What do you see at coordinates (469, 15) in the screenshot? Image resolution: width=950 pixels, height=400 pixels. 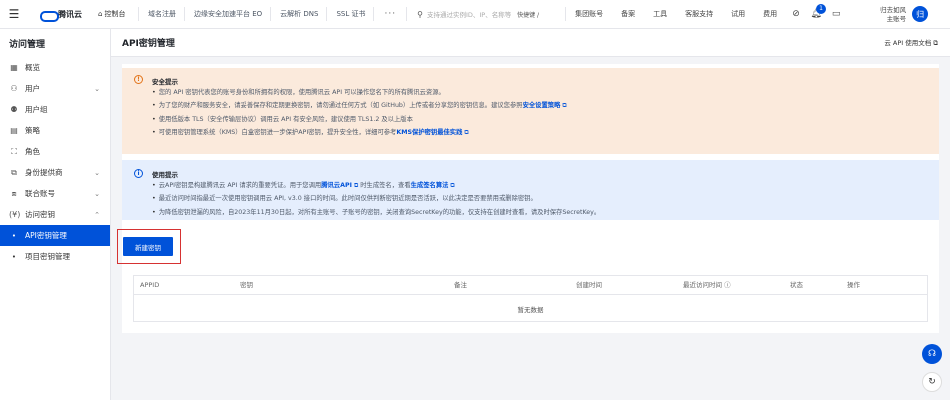 I see `search-placeholder: 支持通过实例ID、IP、名称等` at bounding box center [469, 15].